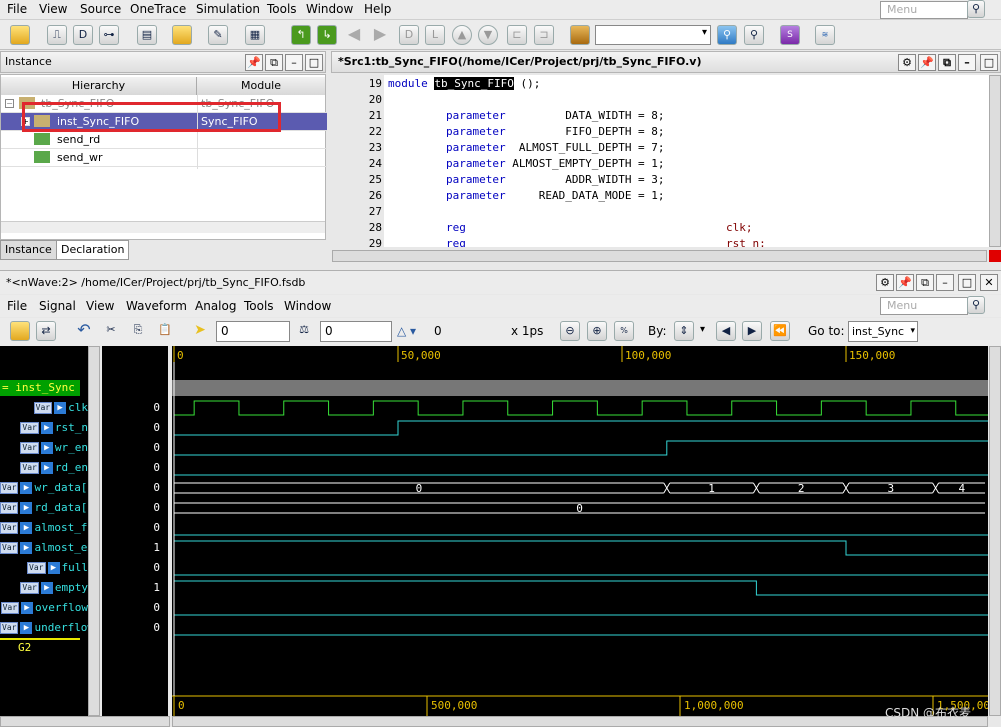 The width and height of the screenshot is (1001, 727). What do you see at coordinates (28, 250) in the screenshot?
I see `tab-instance: Instance` at bounding box center [28, 250].